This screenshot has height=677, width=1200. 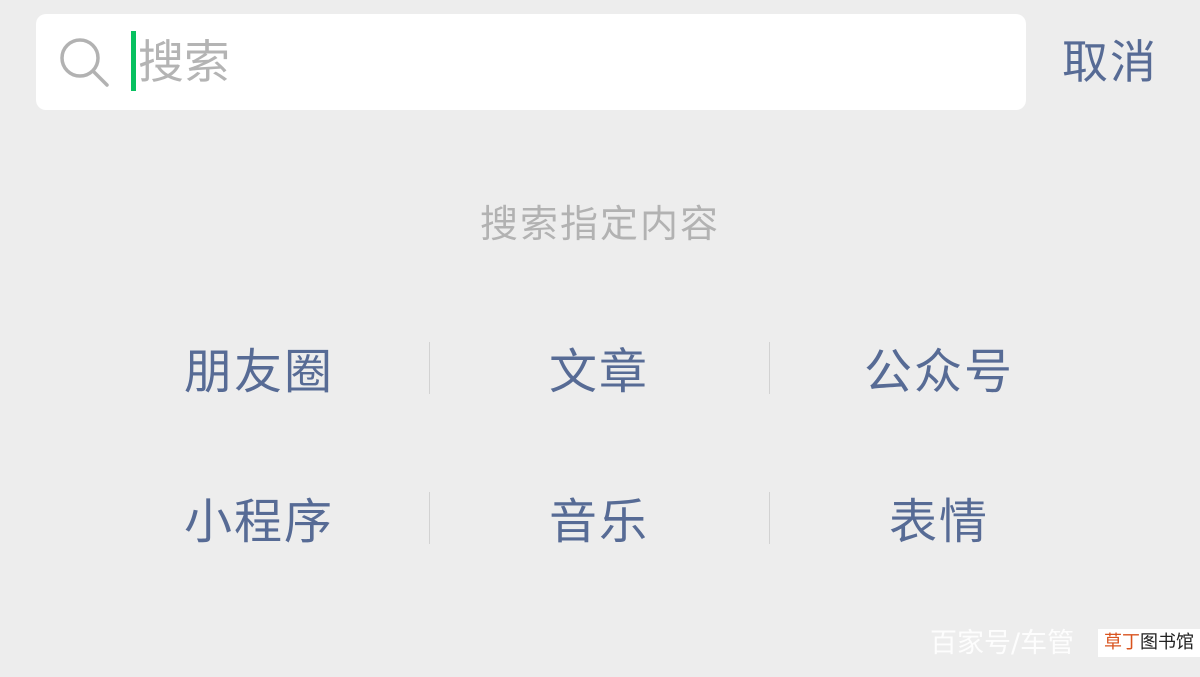 I want to click on watermark-text: 百家号/车管, so click(x=1002, y=643).